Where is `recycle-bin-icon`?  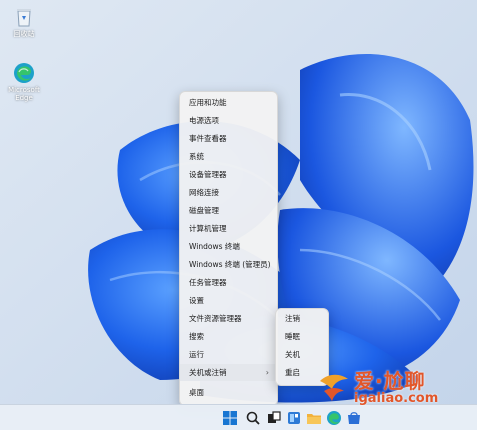
recycle-bin-icon is located at coordinates (24, 18).